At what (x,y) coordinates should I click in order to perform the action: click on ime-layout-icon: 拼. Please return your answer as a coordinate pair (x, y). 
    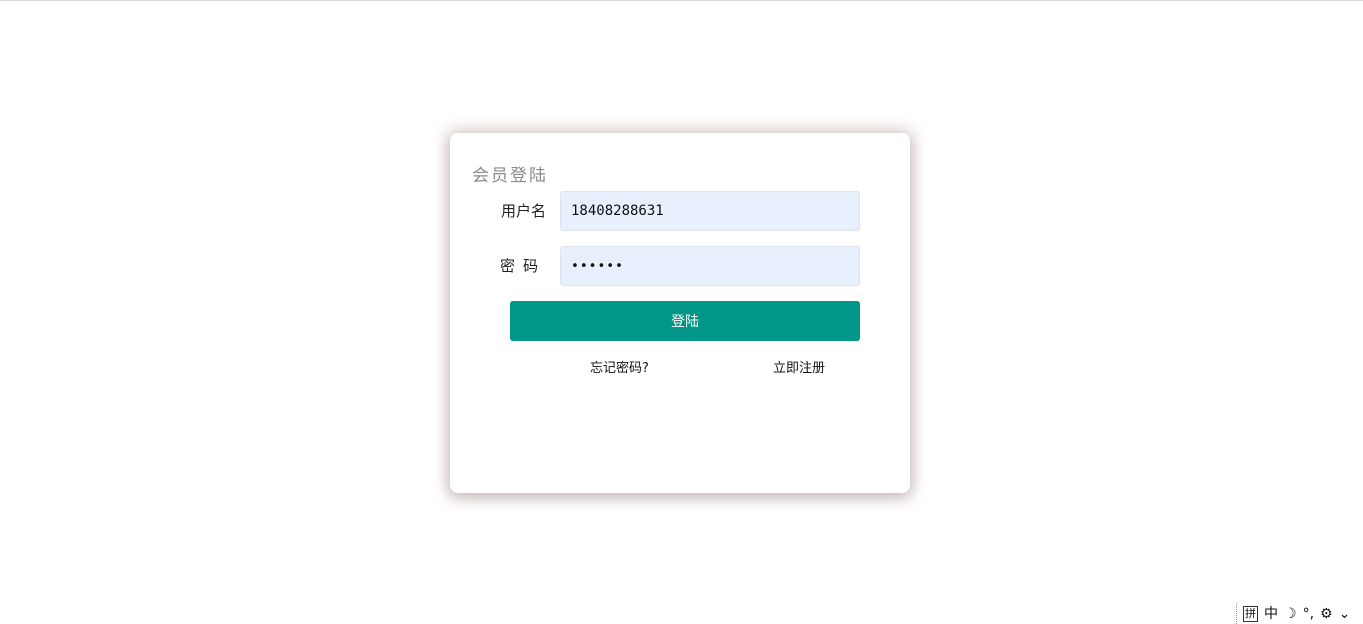
    Looking at the image, I should click on (1250, 613).